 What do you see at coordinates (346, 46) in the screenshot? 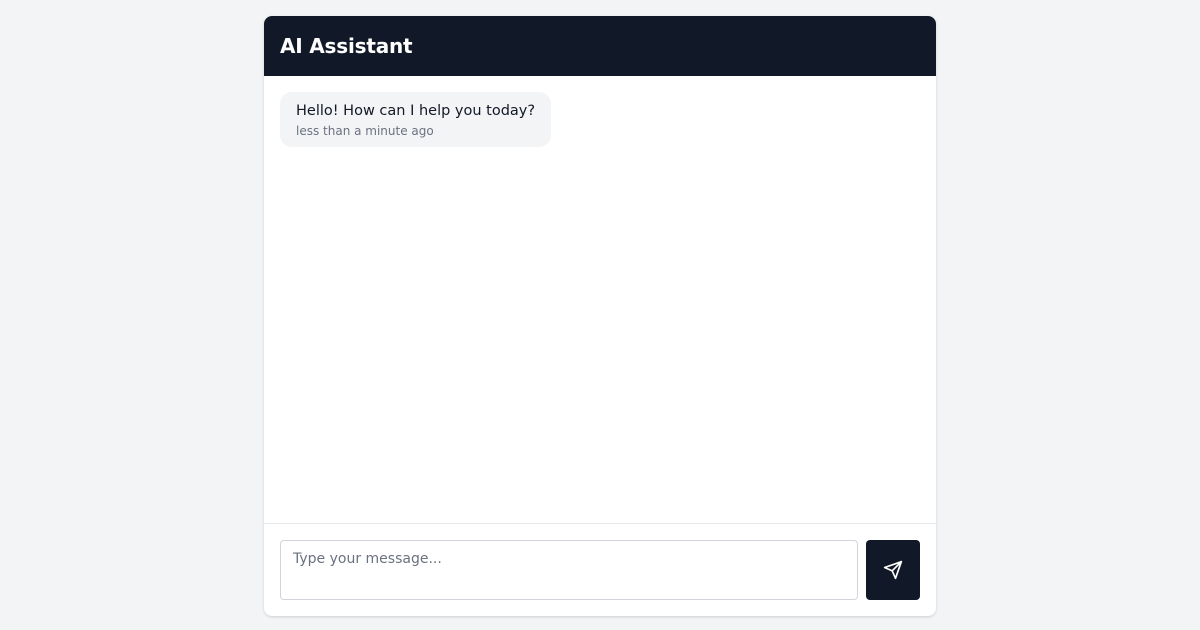
I see `page-title: AI Assistant` at bounding box center [346, 46].